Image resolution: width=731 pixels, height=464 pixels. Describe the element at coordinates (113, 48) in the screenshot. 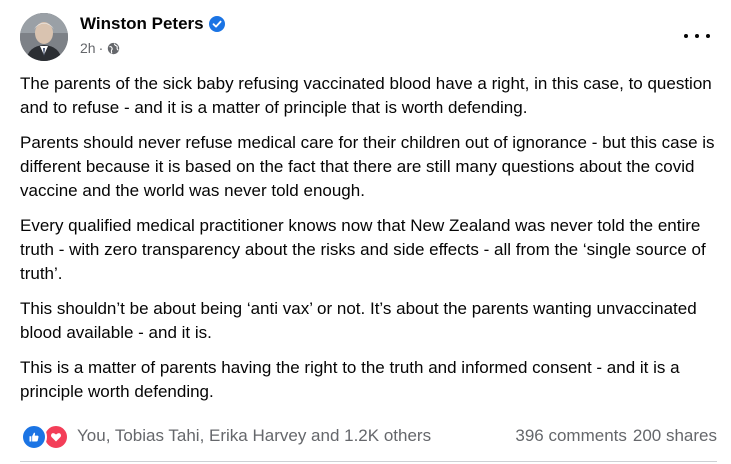

I see `globe-icon` at that location.